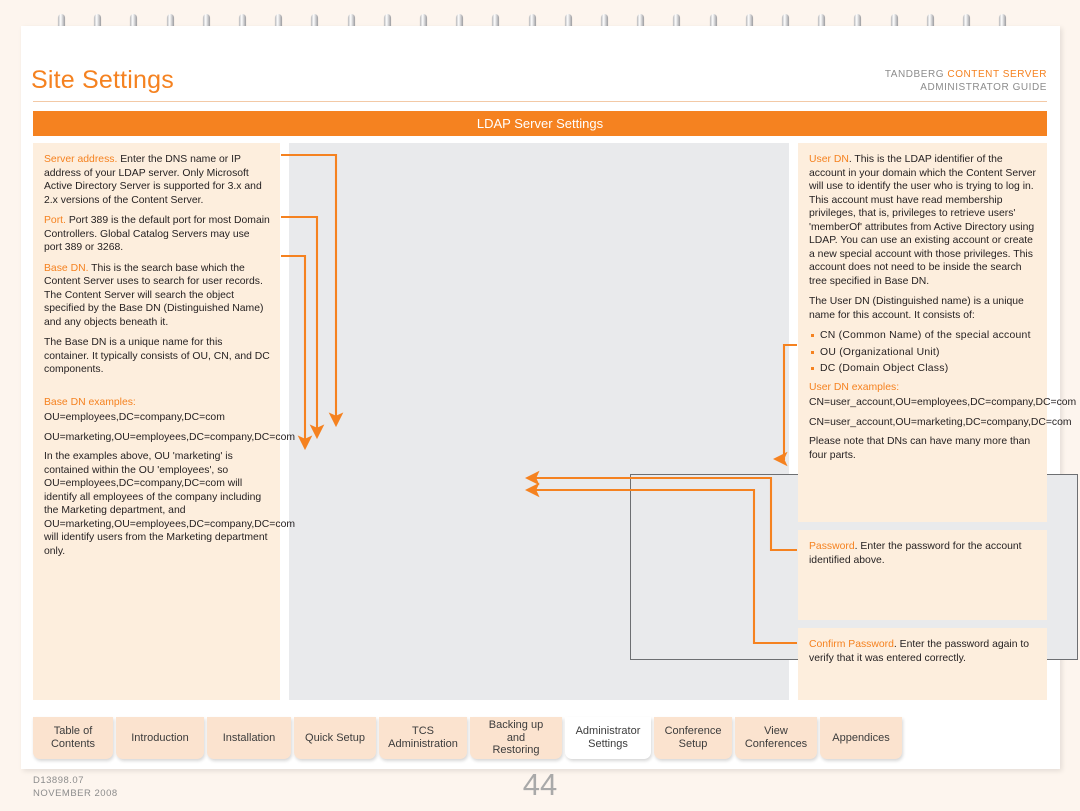  I want to click on tab-view-conferences: View Conferences, so click(776, 738).